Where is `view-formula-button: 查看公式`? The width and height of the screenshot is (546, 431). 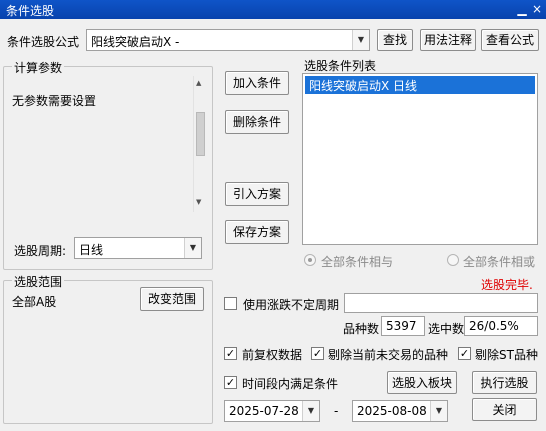
view-formula-button: 查看公式 is located at coordinates (510, 40).